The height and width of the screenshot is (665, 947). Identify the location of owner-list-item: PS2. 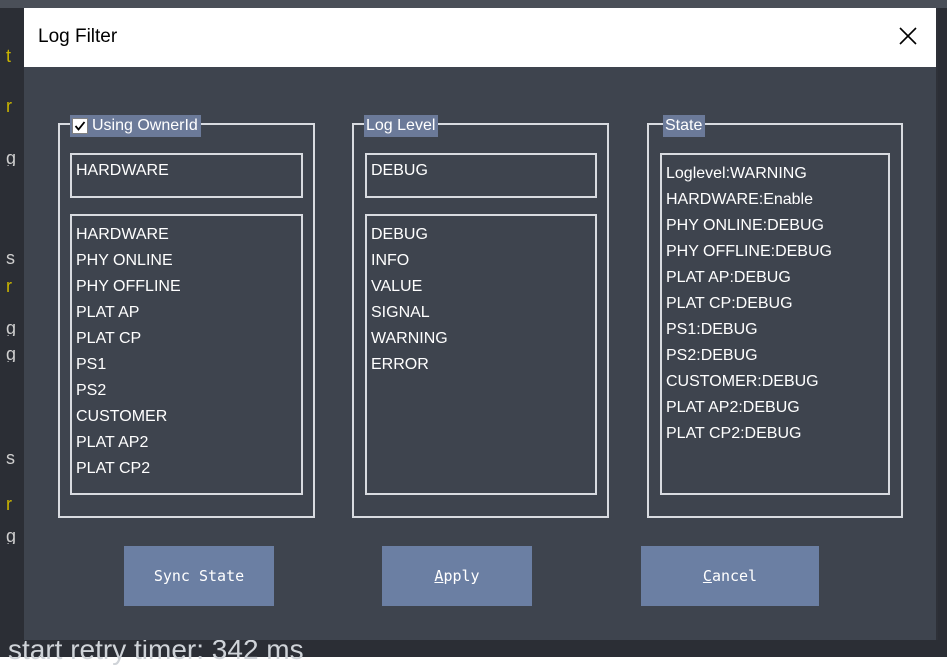
(186, 391).